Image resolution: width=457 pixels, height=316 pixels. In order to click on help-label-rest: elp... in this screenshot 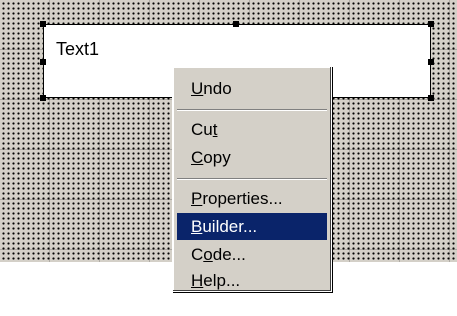, I will do `click(222, 280)`.